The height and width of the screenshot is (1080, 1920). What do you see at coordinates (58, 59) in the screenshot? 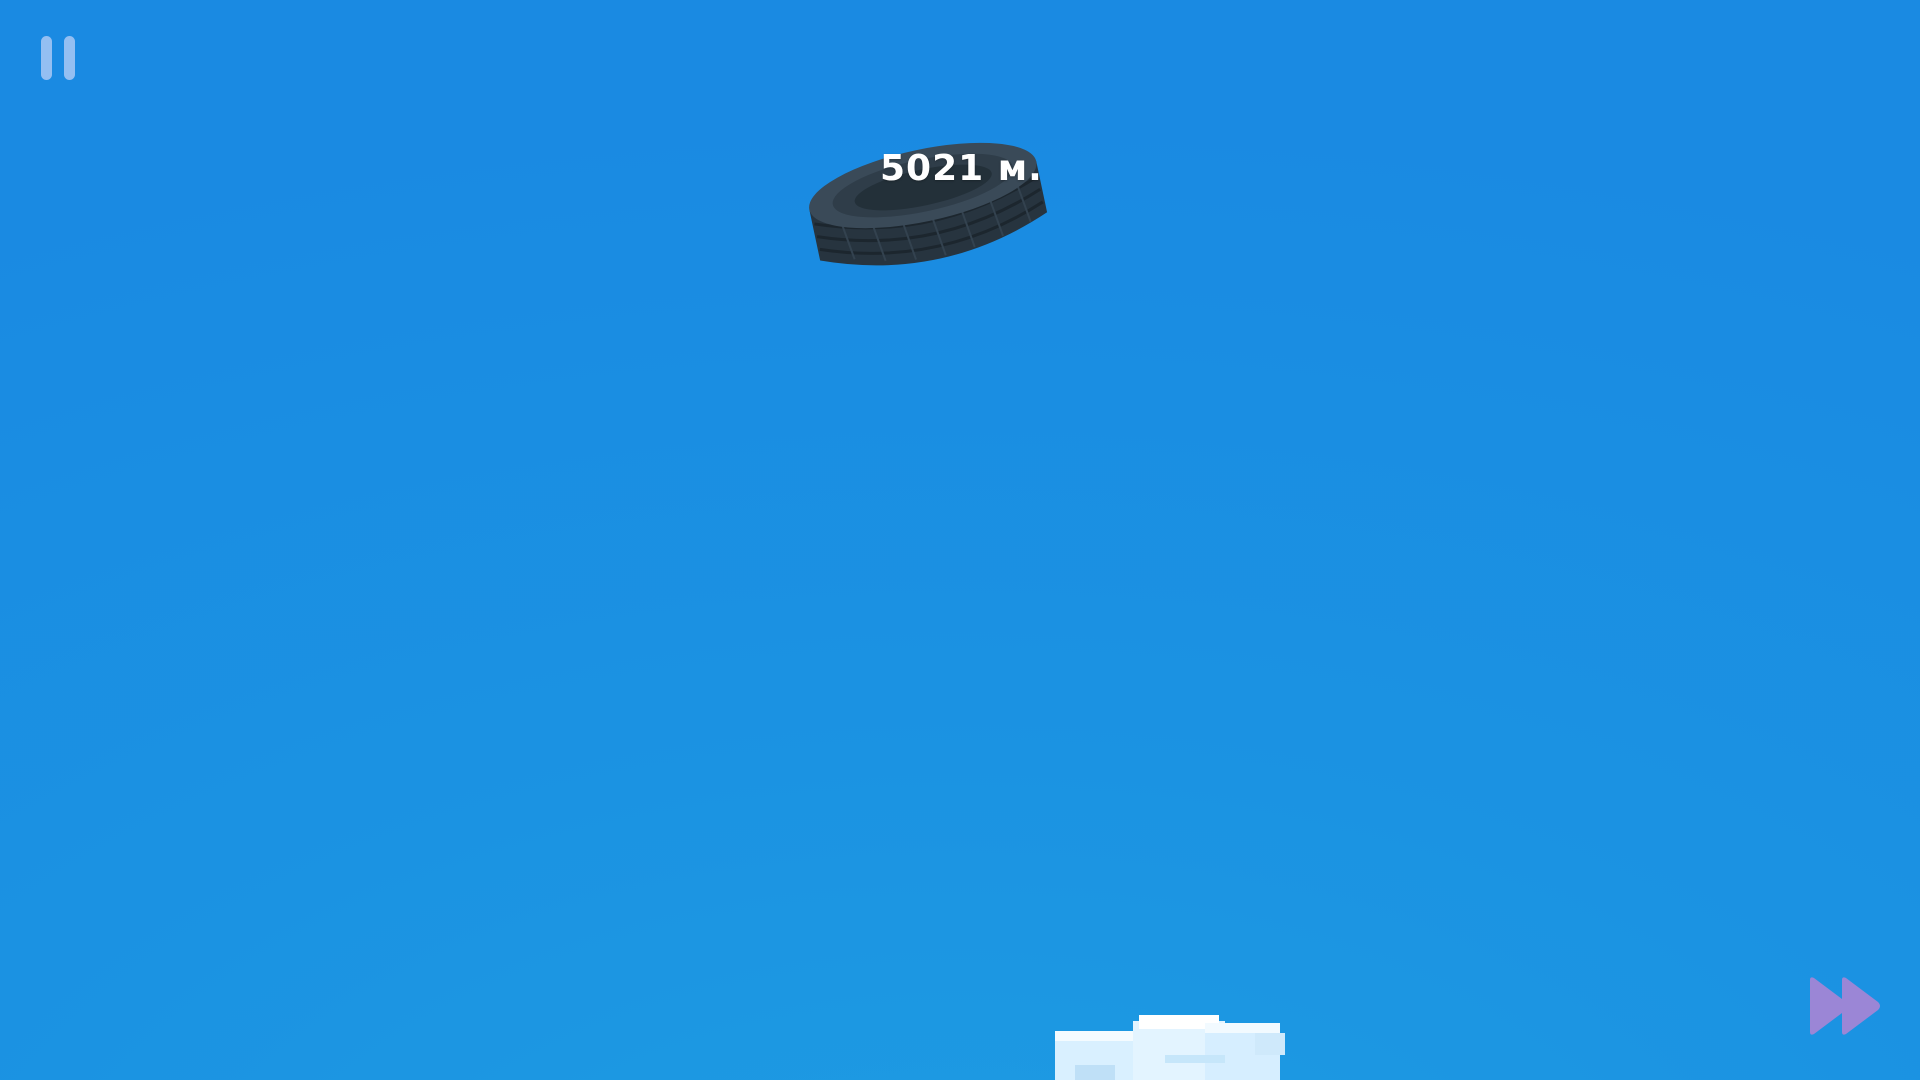
I see `pause-button` at bounding box center [58, 59].